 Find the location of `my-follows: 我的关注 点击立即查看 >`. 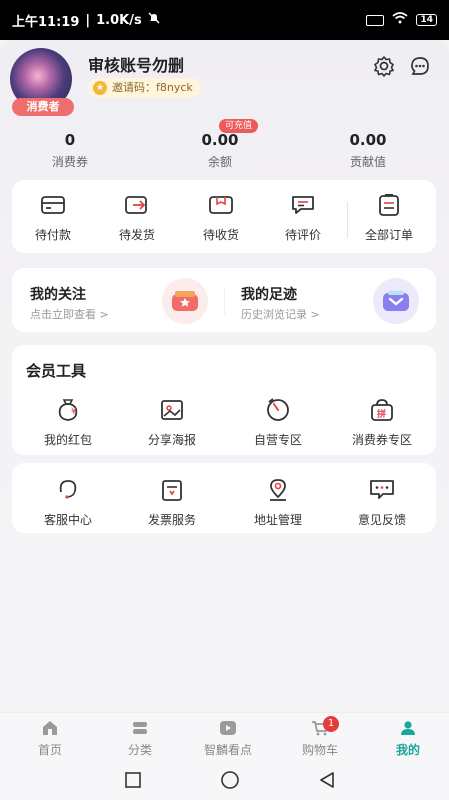

my-follows: 我的关注 点击立即查看 > is located at coordinates (118, 300).